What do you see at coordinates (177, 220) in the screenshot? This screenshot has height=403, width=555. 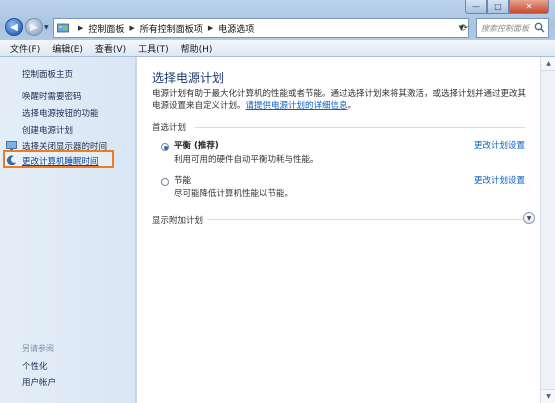 I see `show-additional-plans-label: 显示附加计划` at bounding box center [177, 220].